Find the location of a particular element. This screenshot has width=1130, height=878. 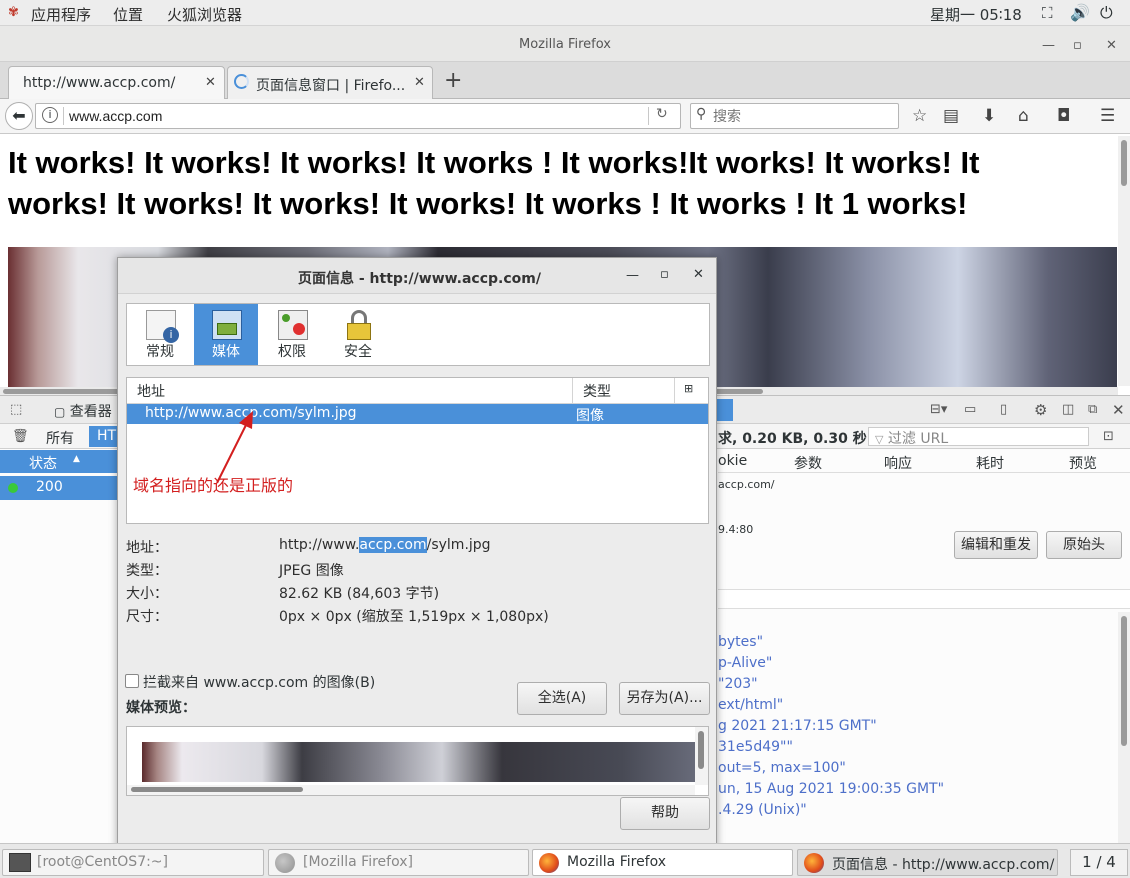

tab-page-info: 页面信息窗口 | Firefo... ✕ is located at coordinates (330, 82).